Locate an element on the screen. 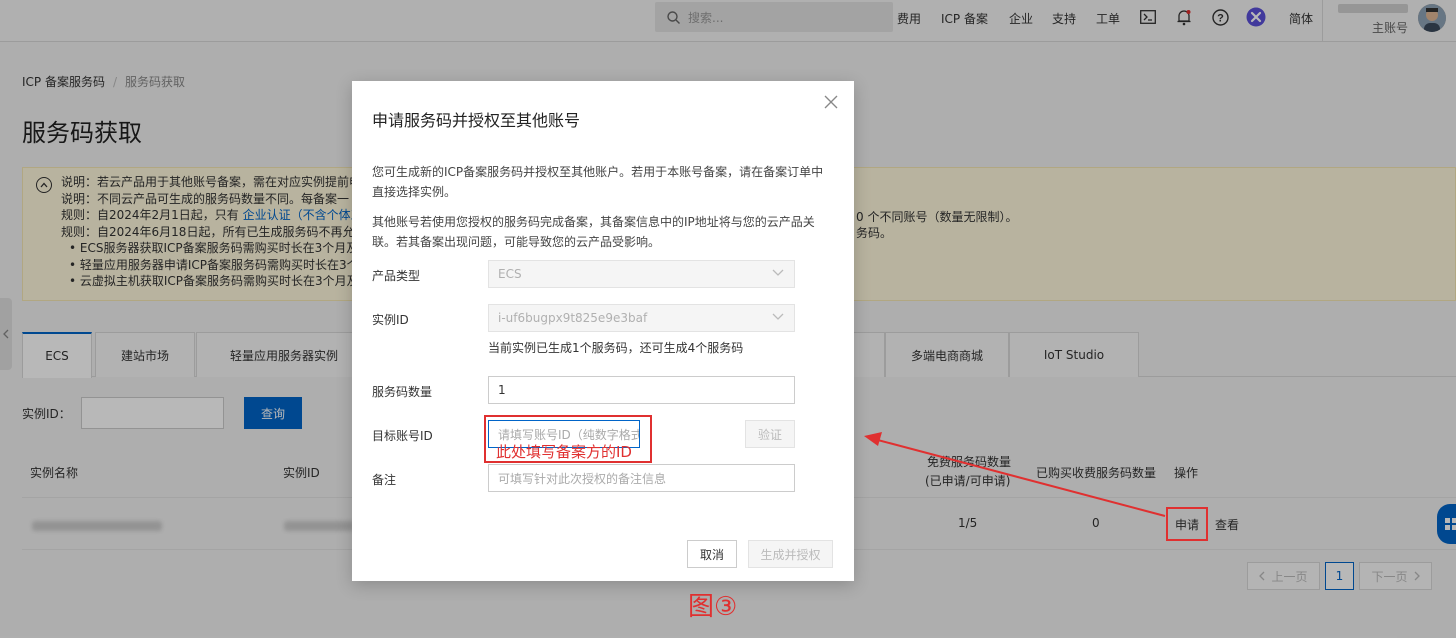 The width and height of the screenshot is (1456, 638). verify-button: 验证 is located at coordinates (770, 434).